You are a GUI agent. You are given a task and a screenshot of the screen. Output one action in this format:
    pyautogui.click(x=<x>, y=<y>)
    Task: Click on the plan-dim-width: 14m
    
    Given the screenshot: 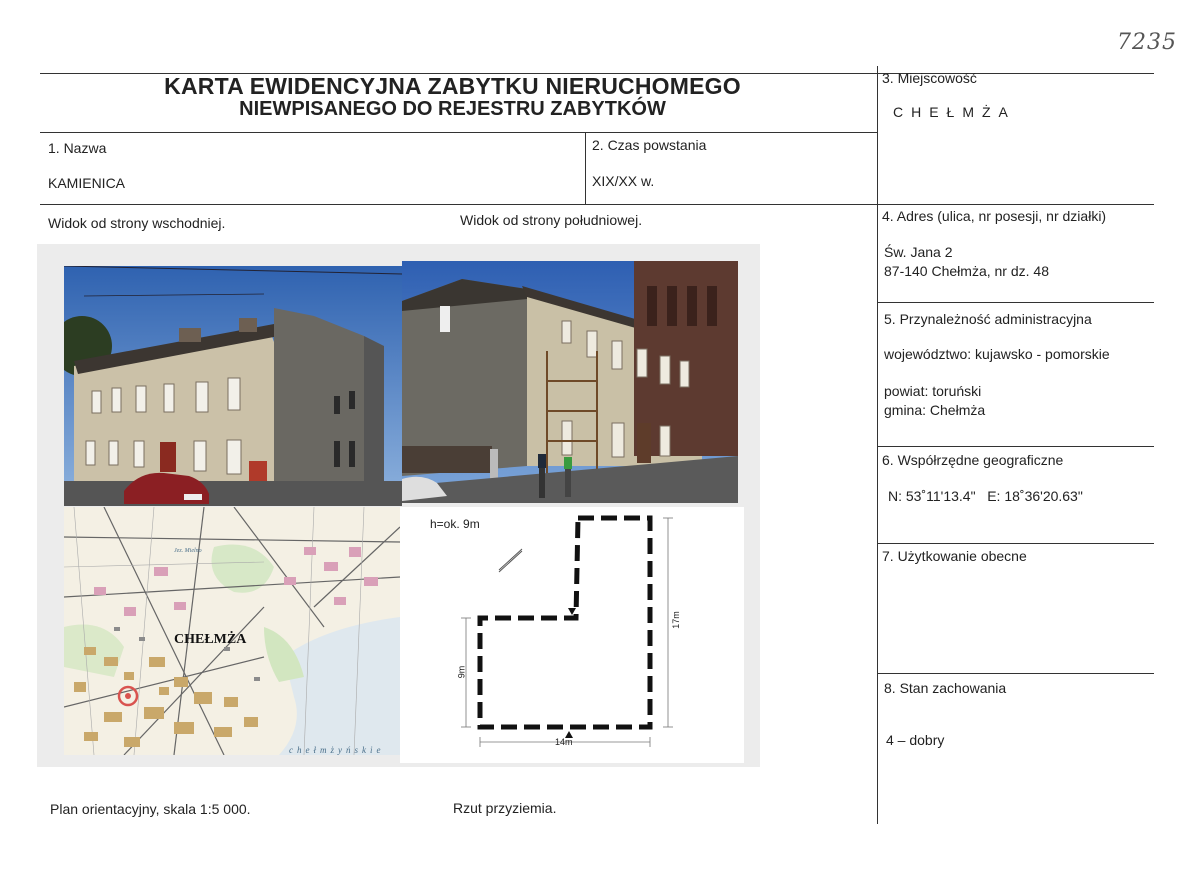 What is the action you would take?
    pyautogui.click(x=564, y=742)
    